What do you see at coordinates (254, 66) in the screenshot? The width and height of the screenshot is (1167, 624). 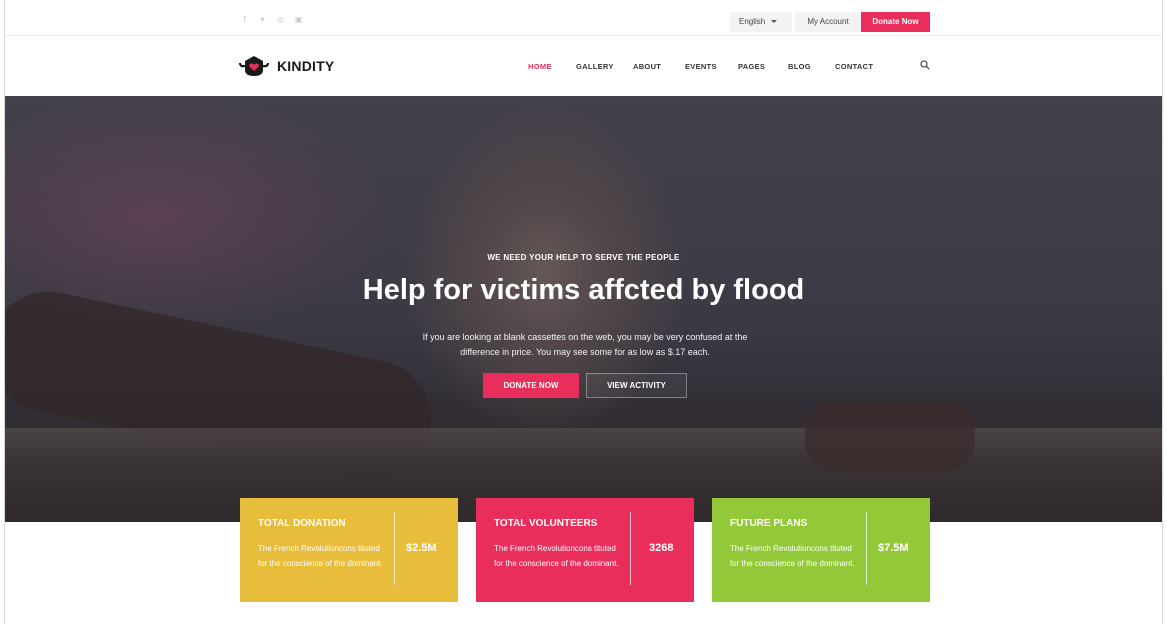 I see `logo-icon` at bounding box center [254, 66].